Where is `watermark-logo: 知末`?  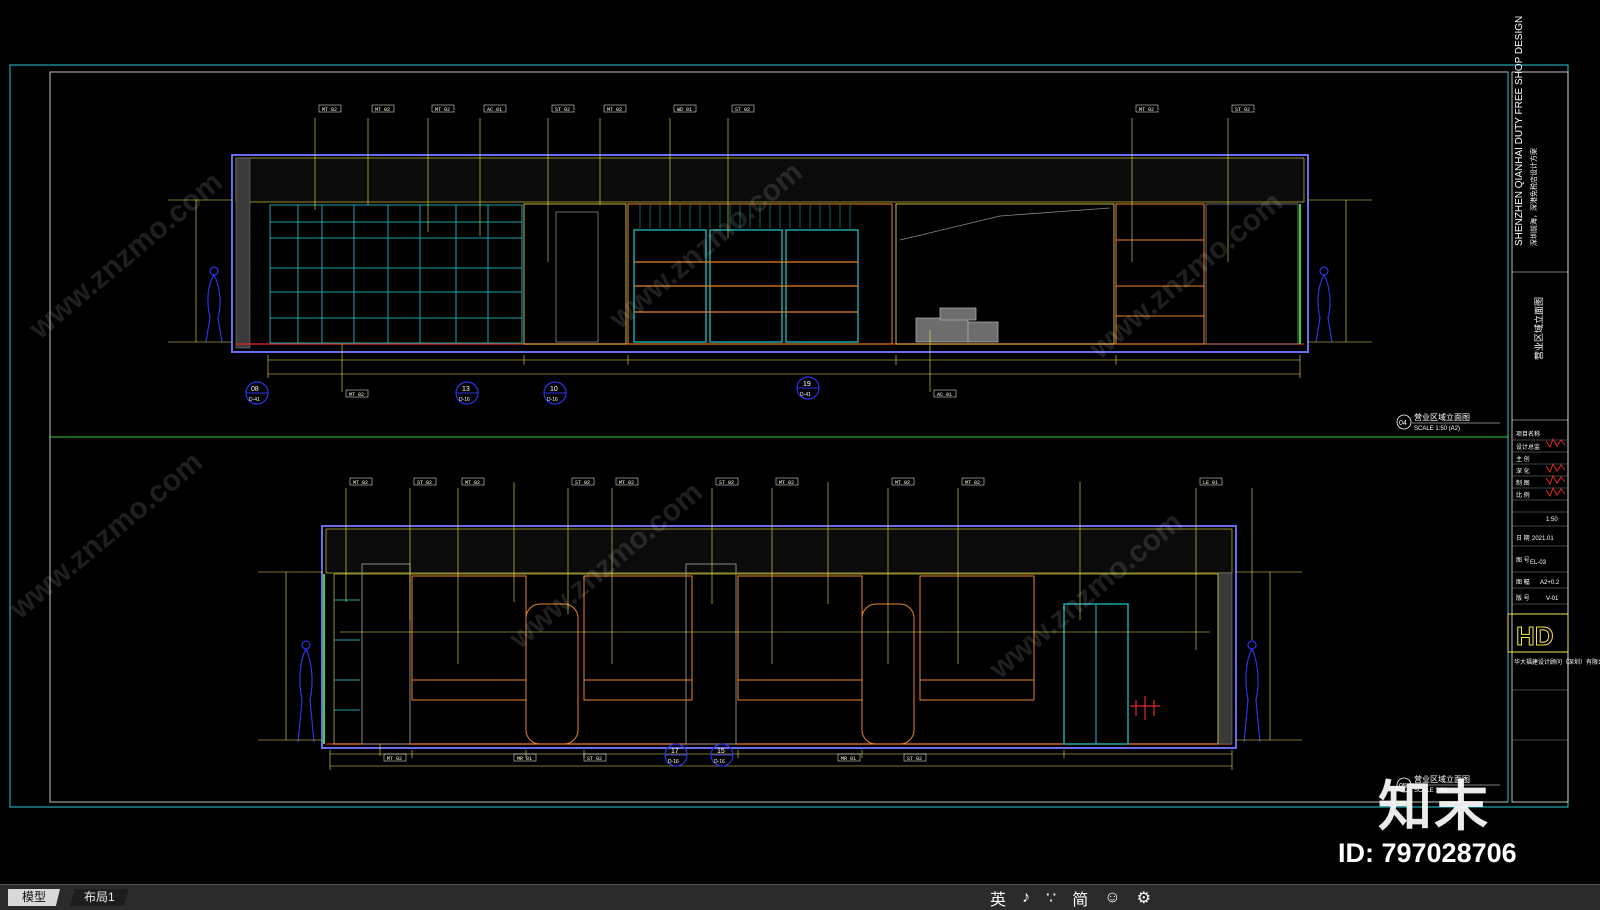 watermark-logo: 知末 is located at coordinates (1434, 806).